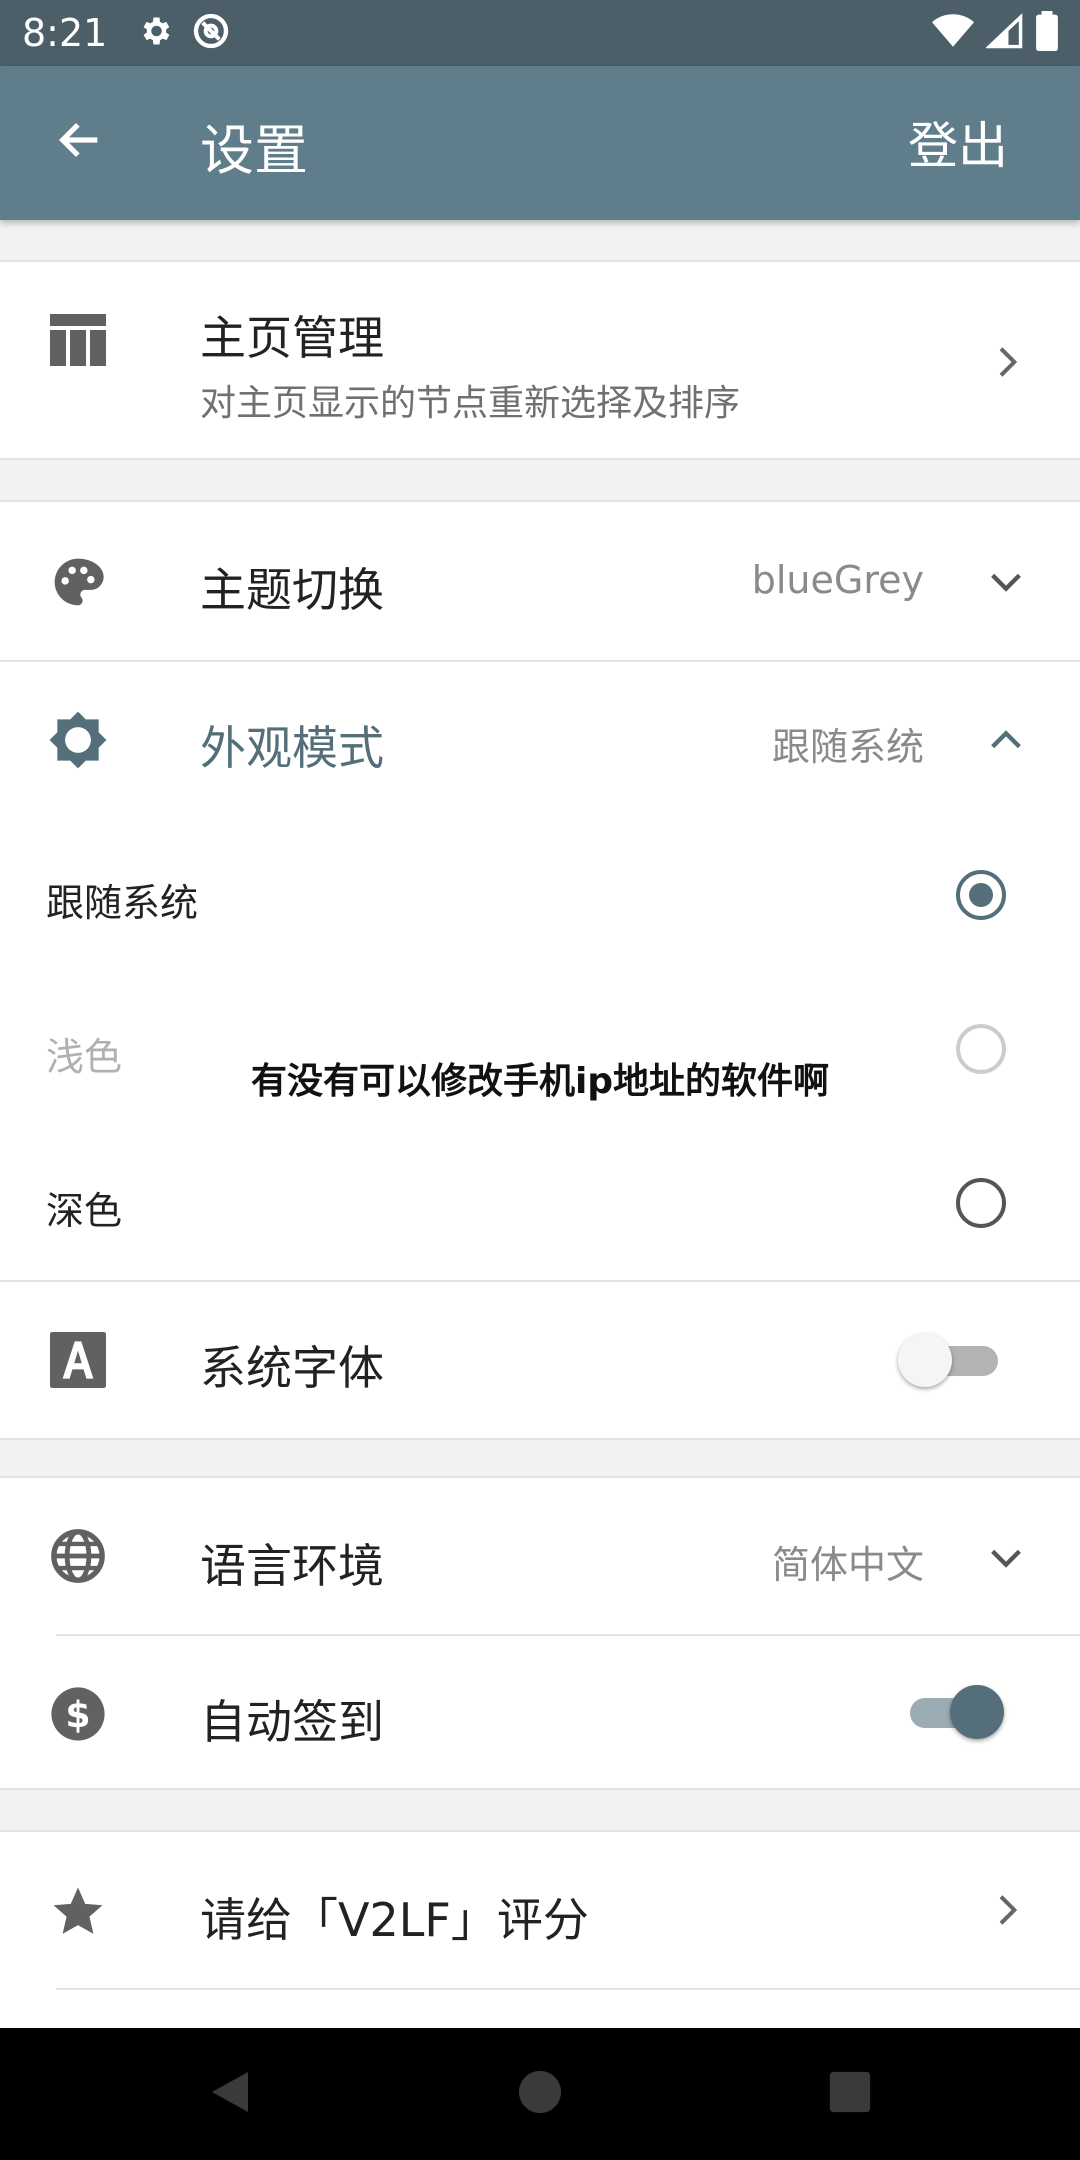  Describe the element at coordinates (84, 1211) in the screenshot. I see `option-label: 深色` at that location.